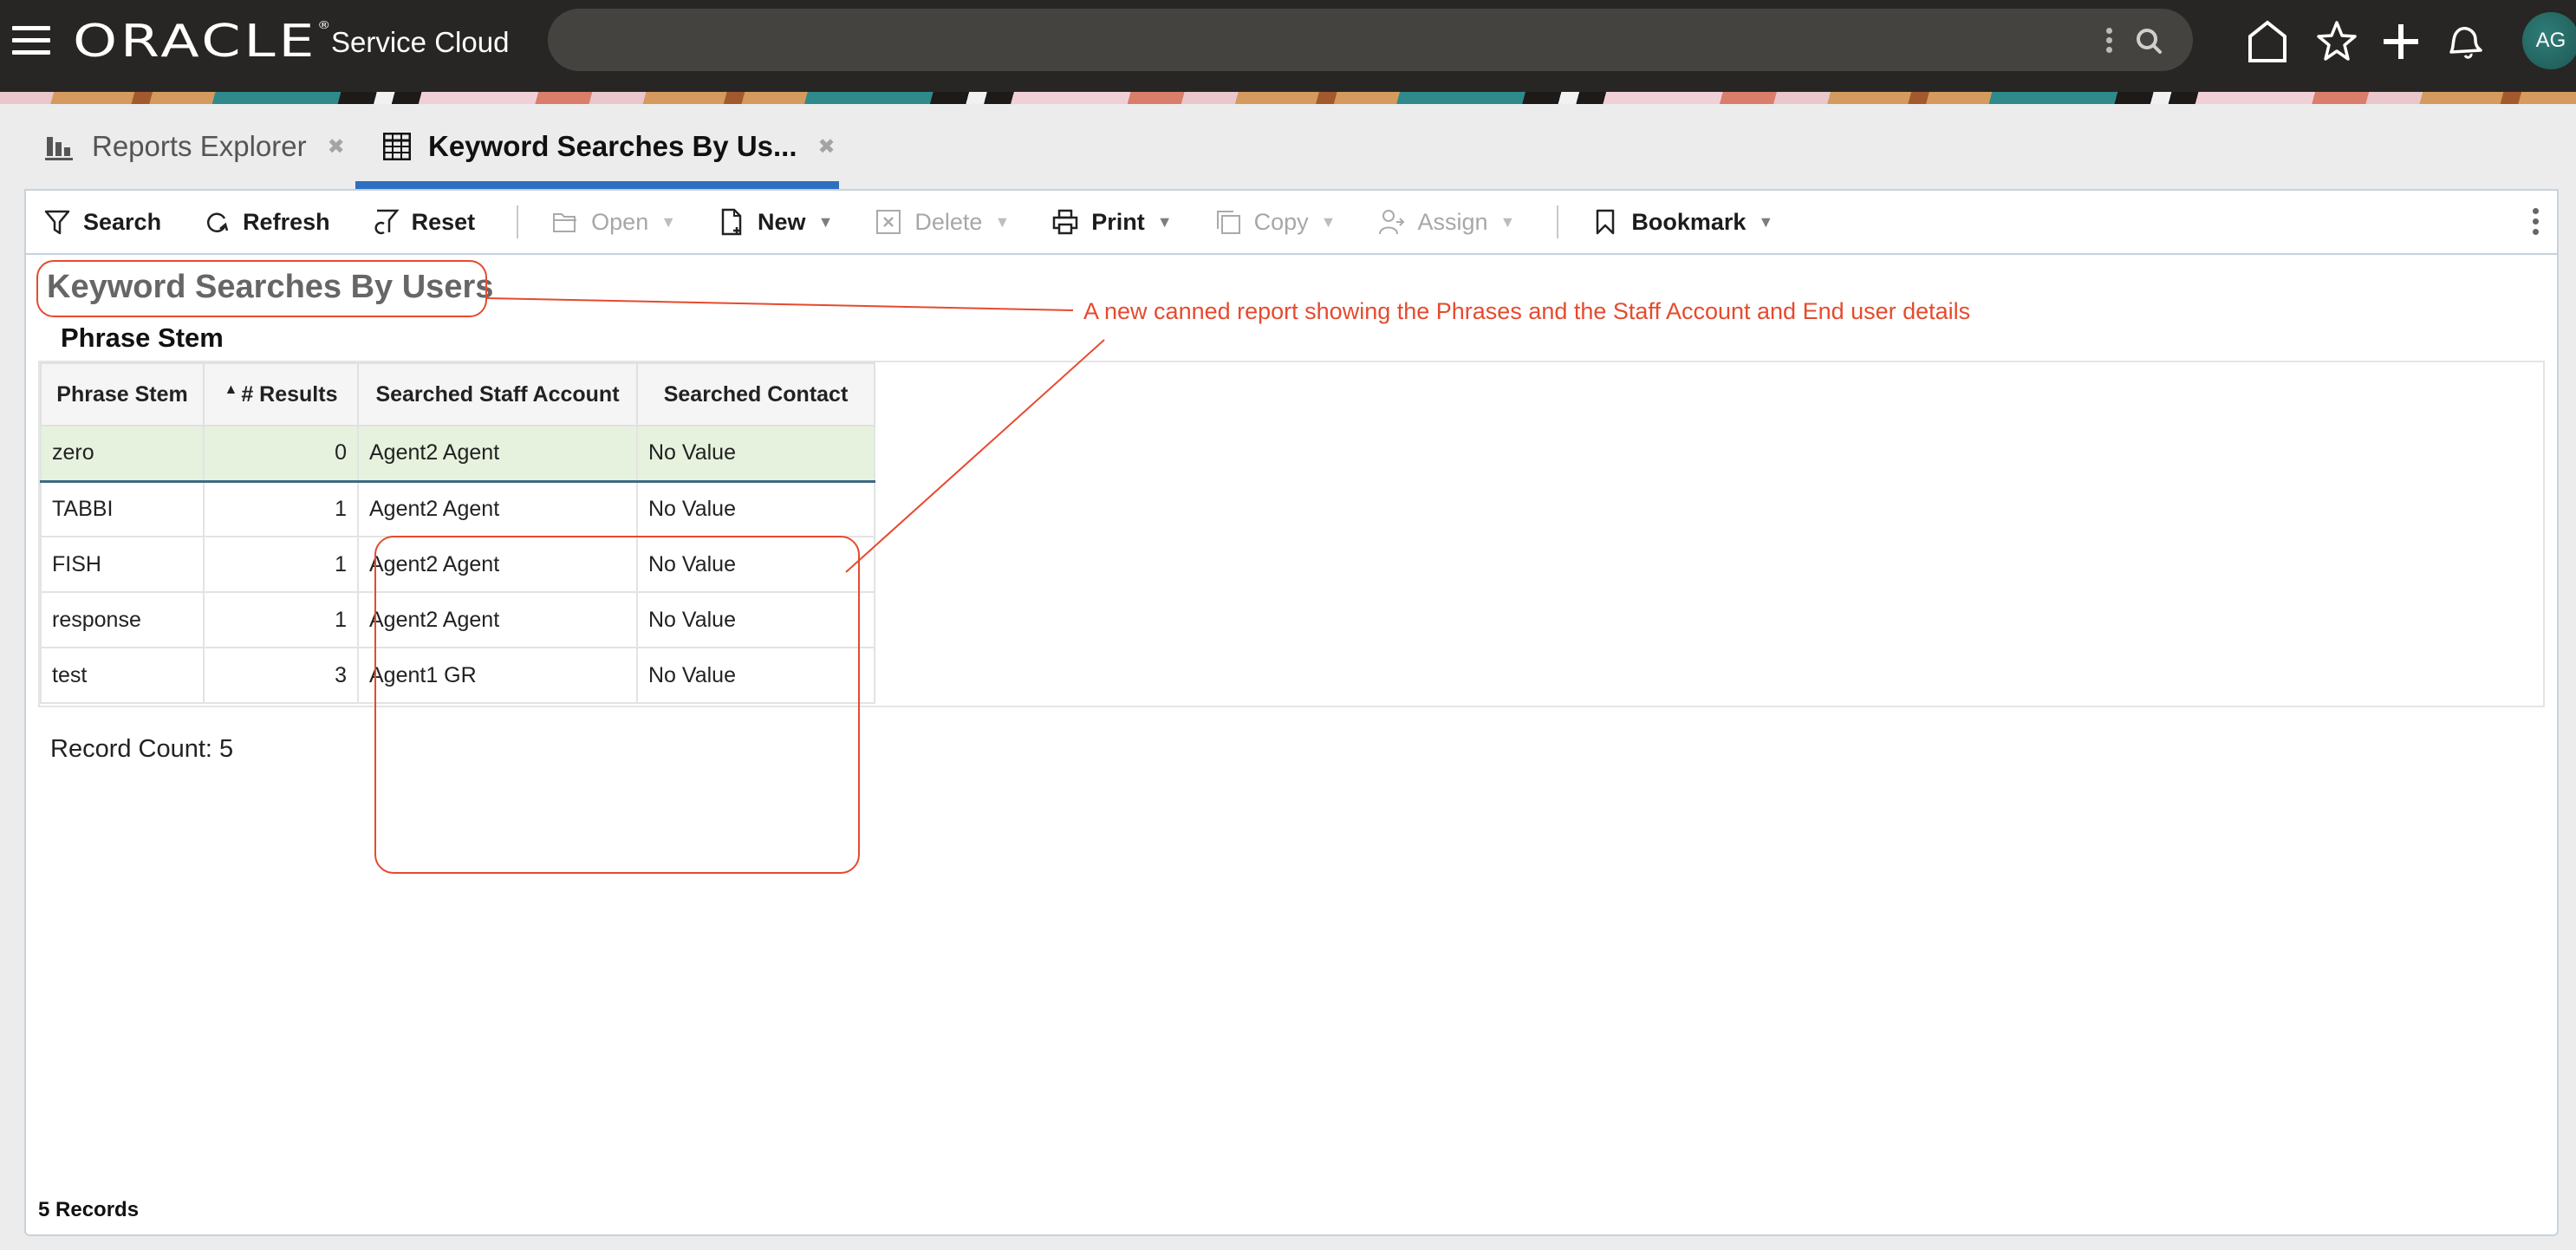  I want to click on leader-line-title, so click(780, 304).